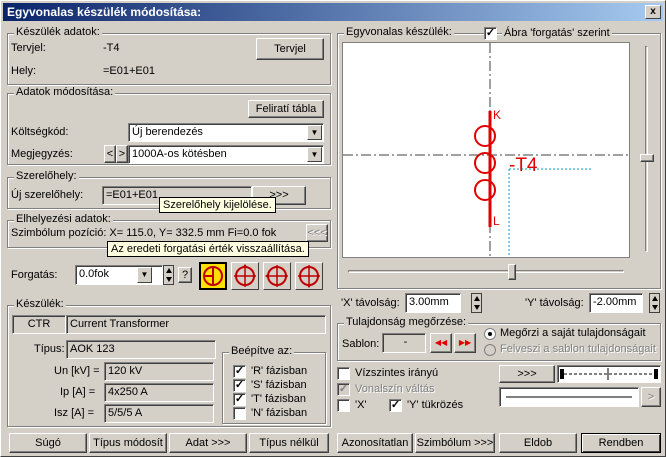 This screenshot has height=457, width=666. I want to click on reset-rotation-button: <<<, so click(317, 233).